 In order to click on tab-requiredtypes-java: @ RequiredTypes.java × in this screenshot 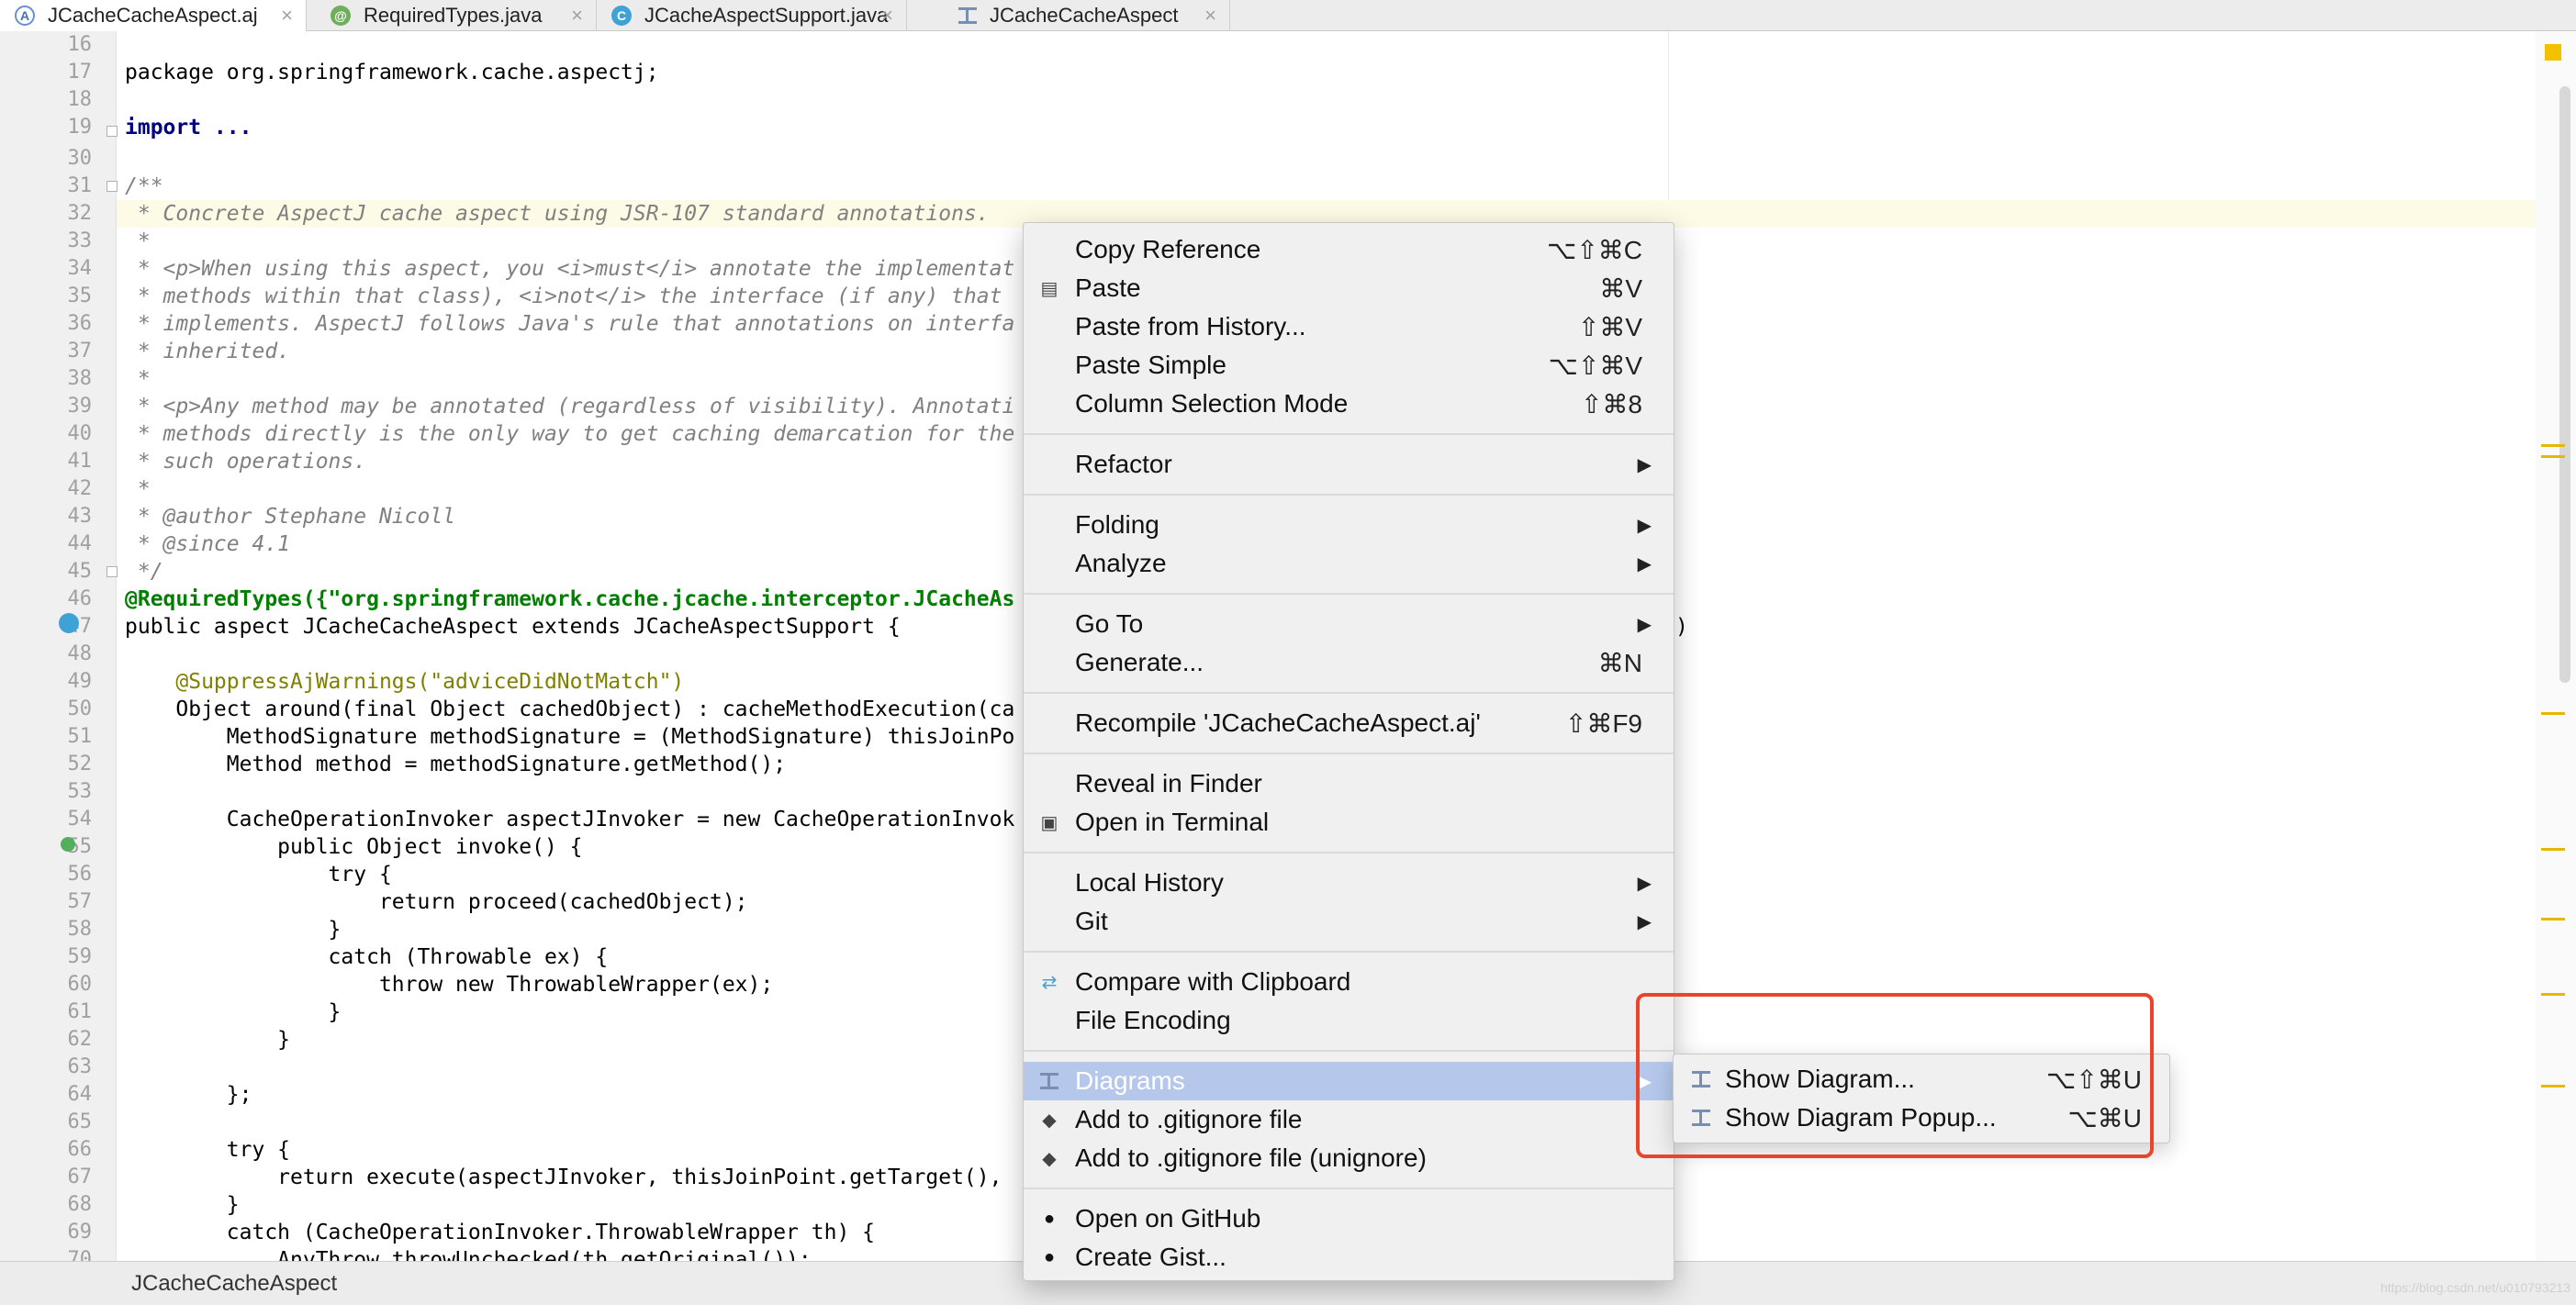, I will do `click(456, 15)`.